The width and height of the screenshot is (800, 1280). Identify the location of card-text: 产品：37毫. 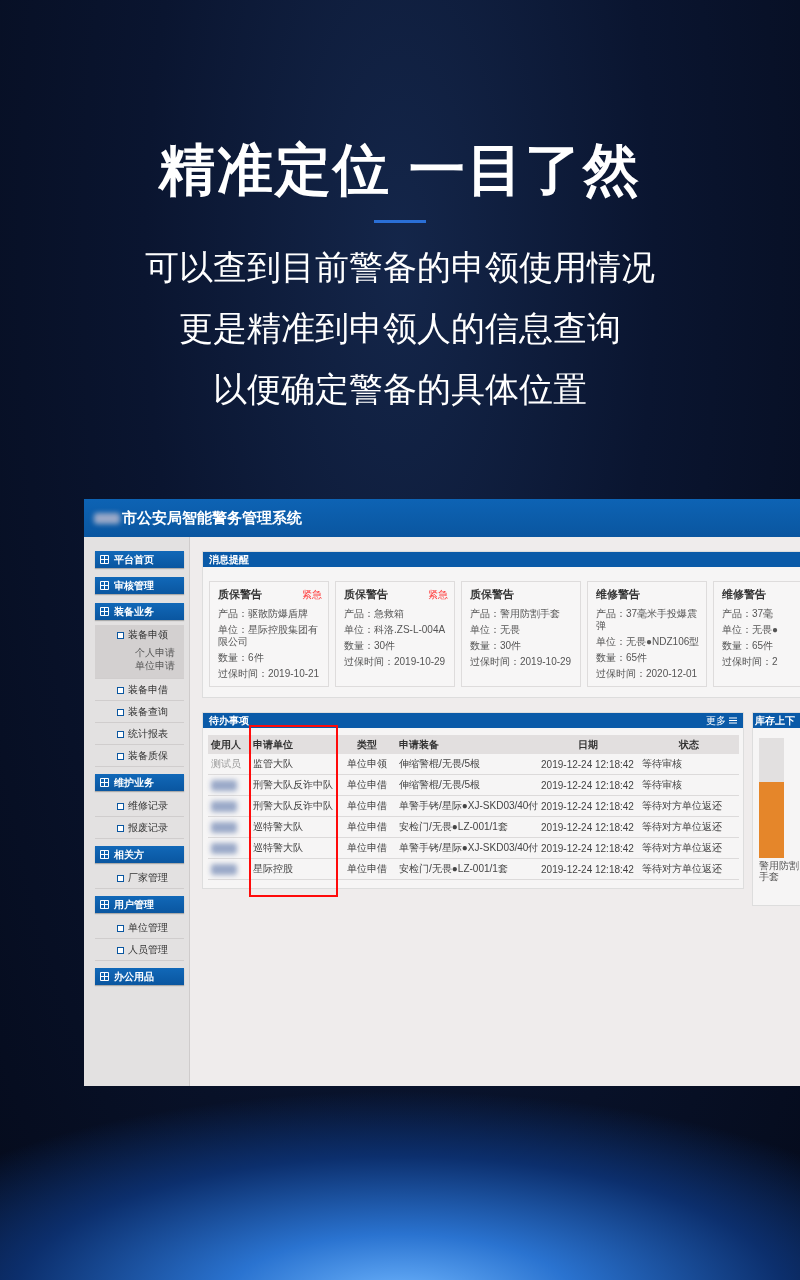
(748, 614).